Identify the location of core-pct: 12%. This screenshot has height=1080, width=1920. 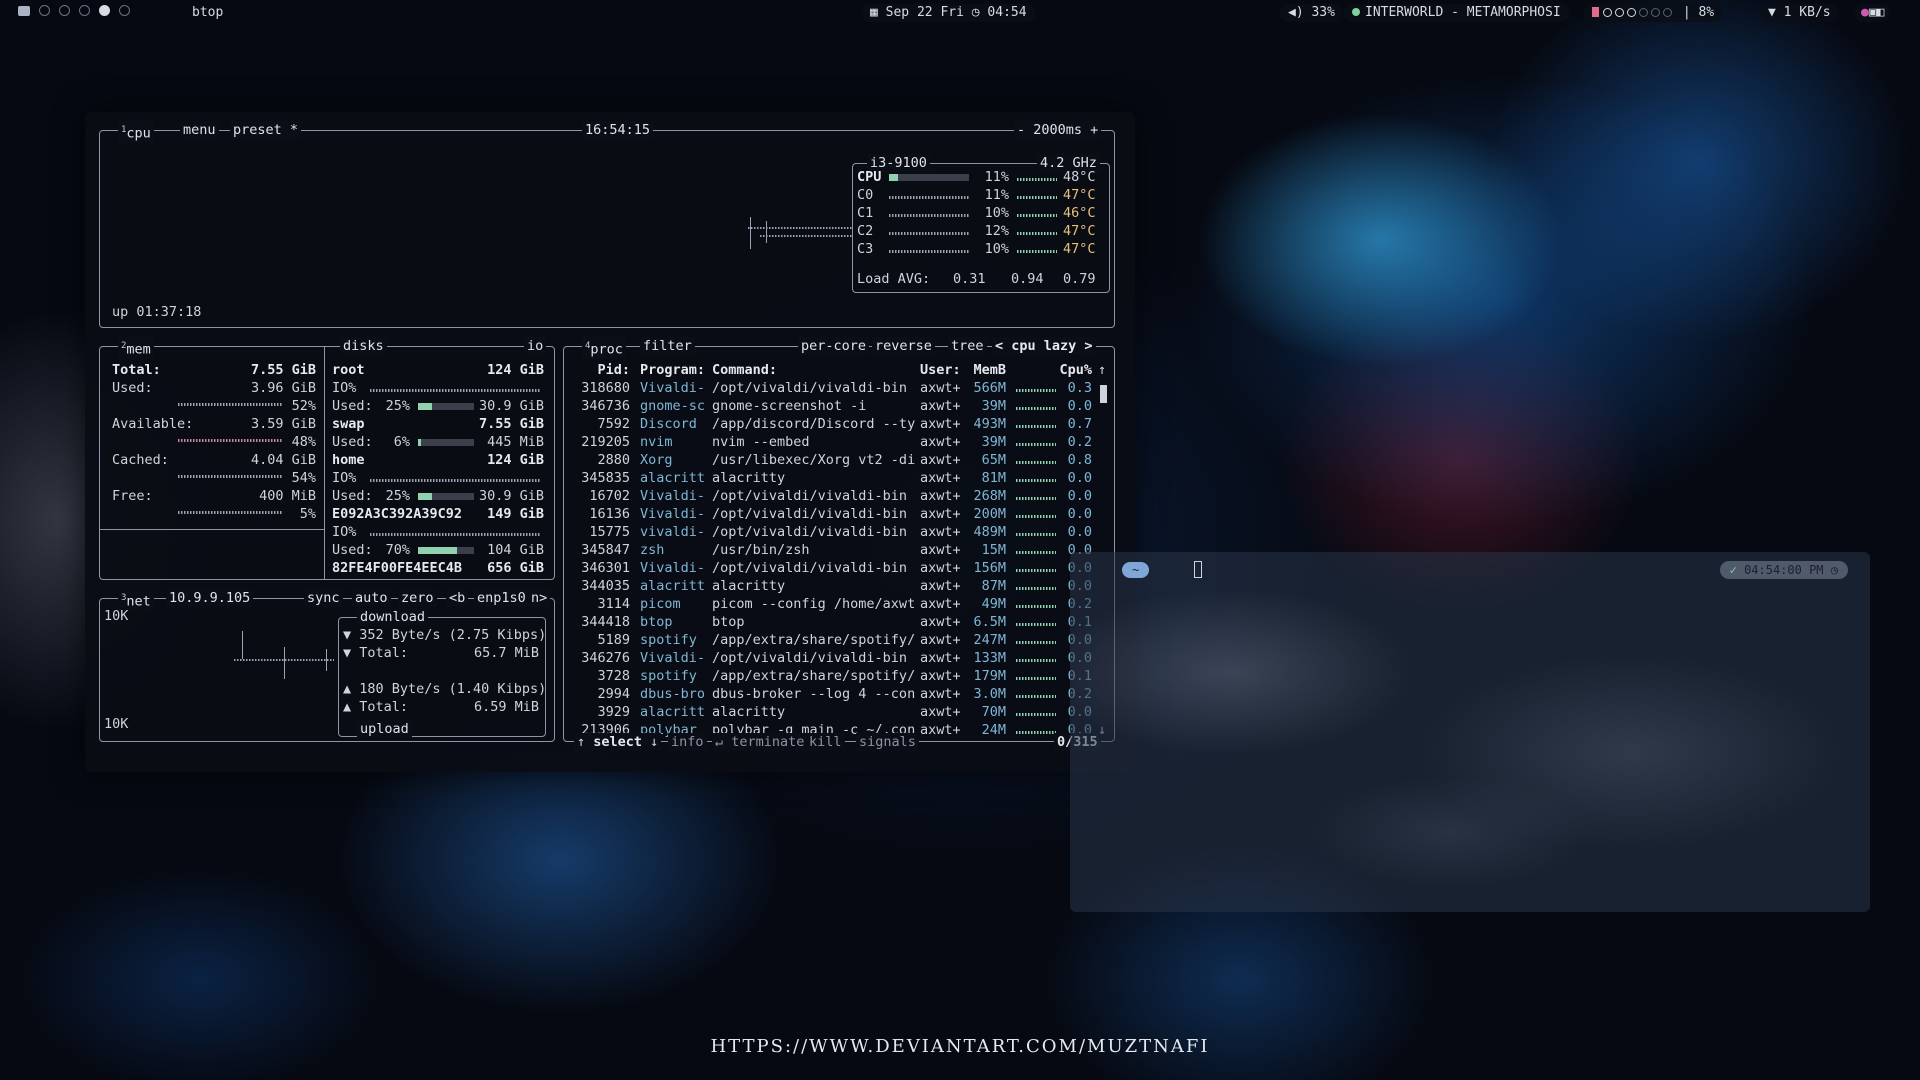
(996, 231).